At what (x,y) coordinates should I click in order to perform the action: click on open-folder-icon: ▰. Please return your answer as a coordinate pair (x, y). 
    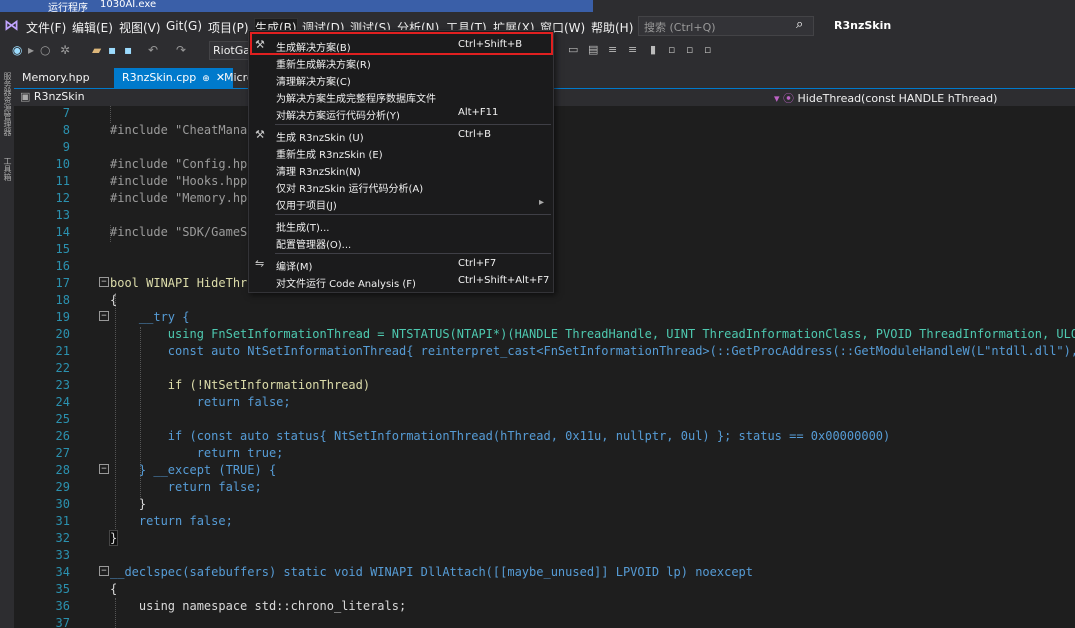
    Looking at the image, I should click on (96, 50).